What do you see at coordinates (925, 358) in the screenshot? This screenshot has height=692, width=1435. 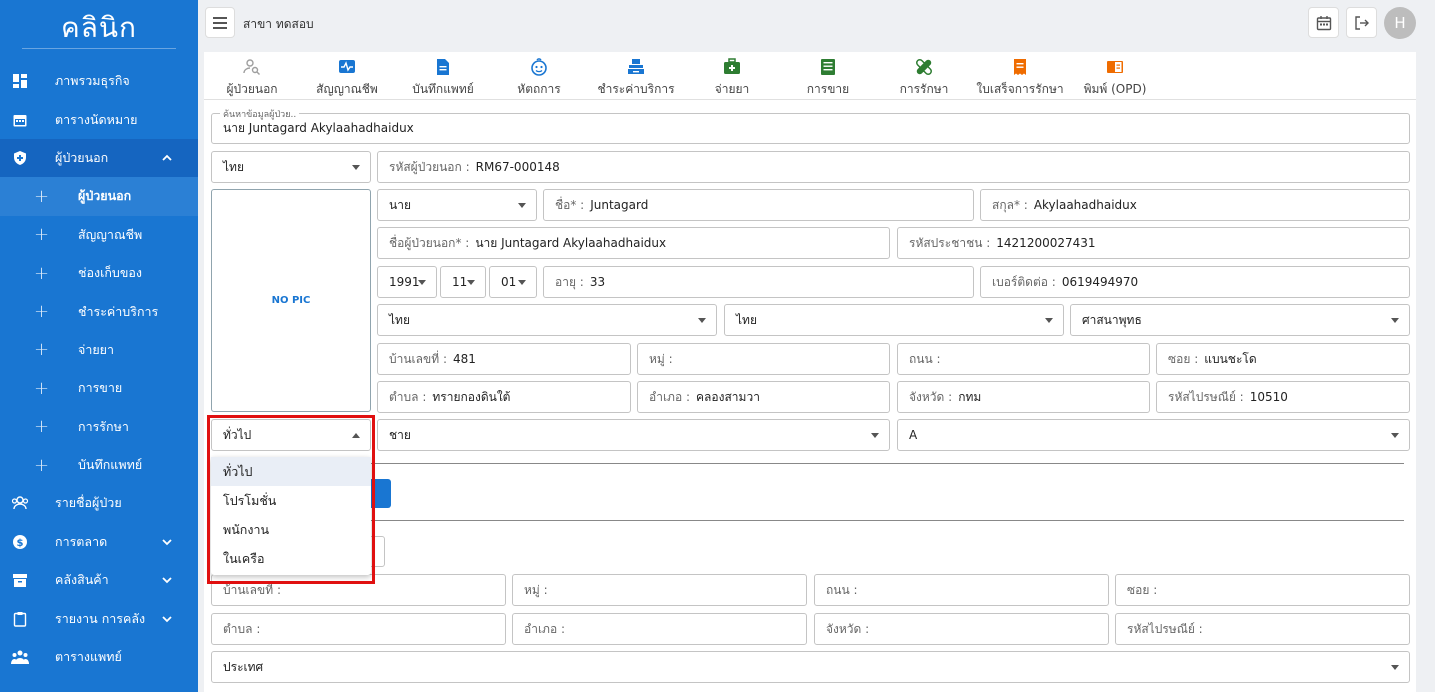 I see `road-label: ถนน :` at bounding box center [925, 358].